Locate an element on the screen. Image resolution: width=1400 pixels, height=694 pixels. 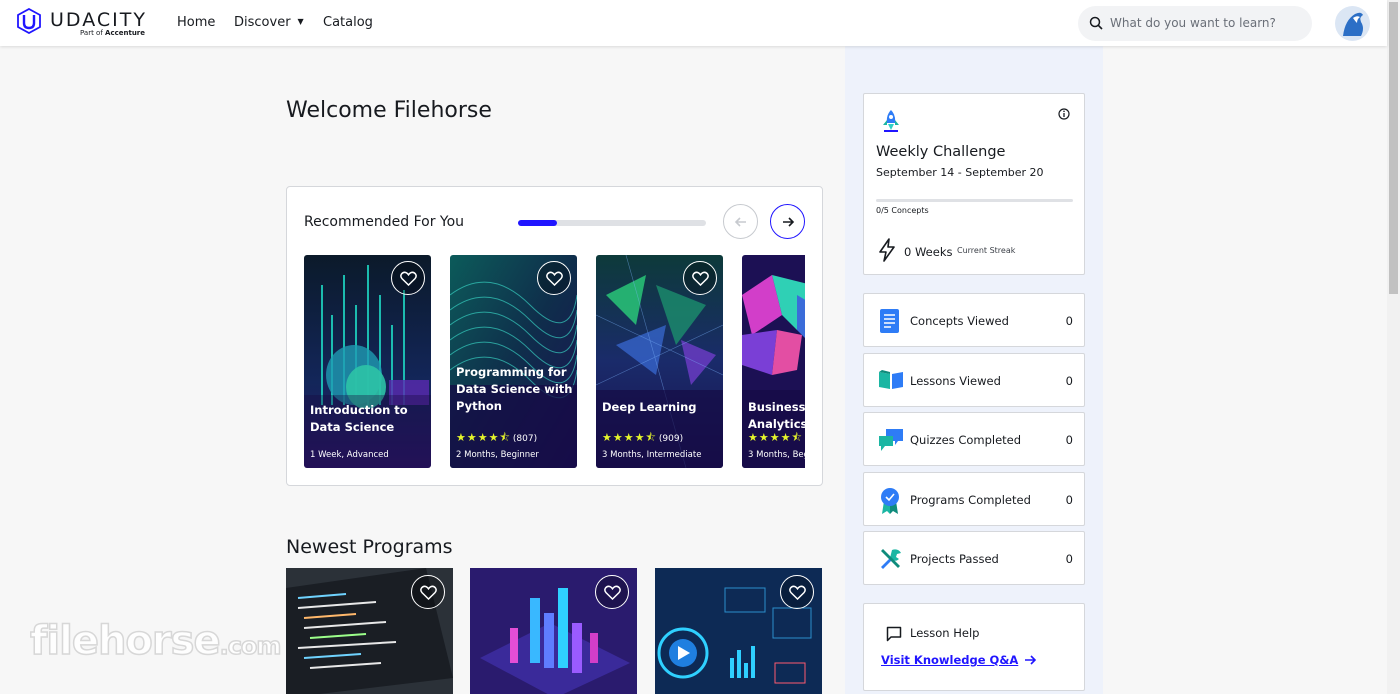
welcome-heading: Welcome Filehorse is located at coordinates (389, 110).